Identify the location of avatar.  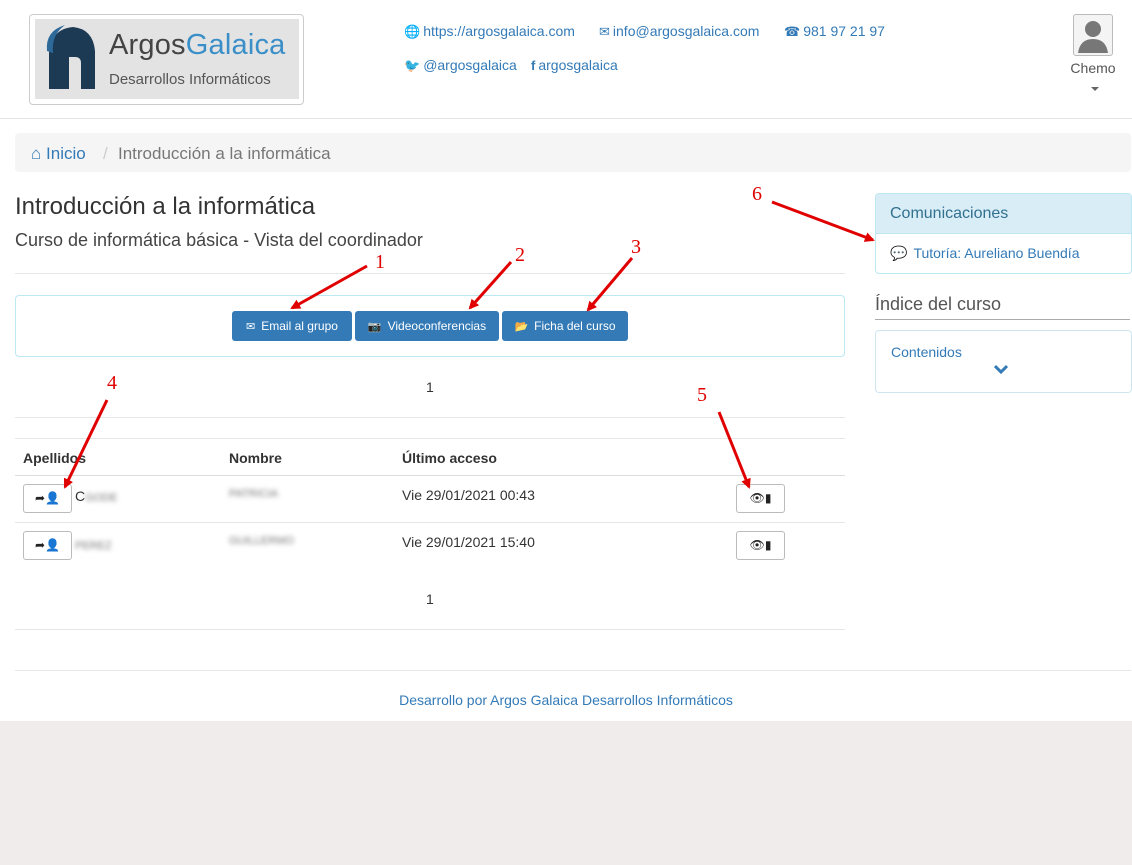
(1093, 35).